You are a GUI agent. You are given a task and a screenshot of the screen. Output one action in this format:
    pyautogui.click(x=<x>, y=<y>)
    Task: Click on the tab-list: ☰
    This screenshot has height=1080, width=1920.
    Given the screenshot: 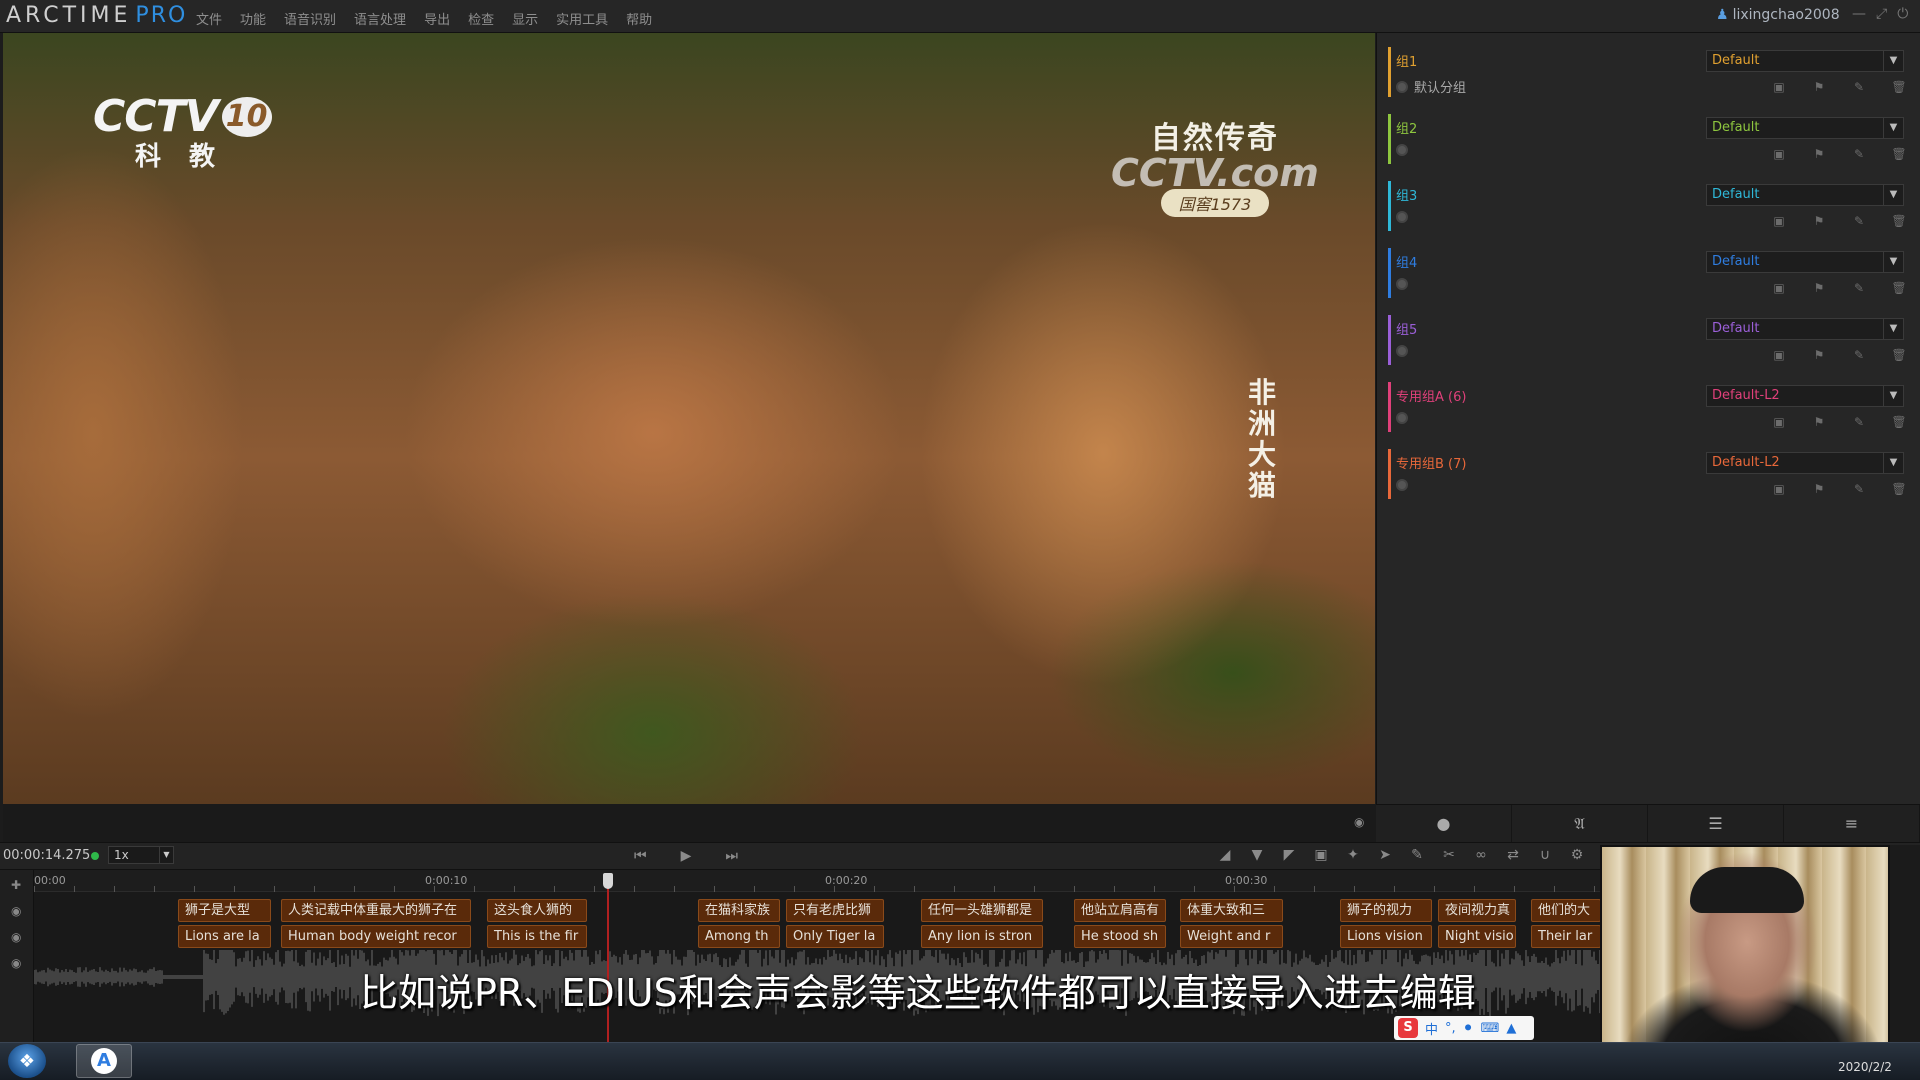 What is the action you would take?
    pyautogui.click(x=1716, y=823)
    